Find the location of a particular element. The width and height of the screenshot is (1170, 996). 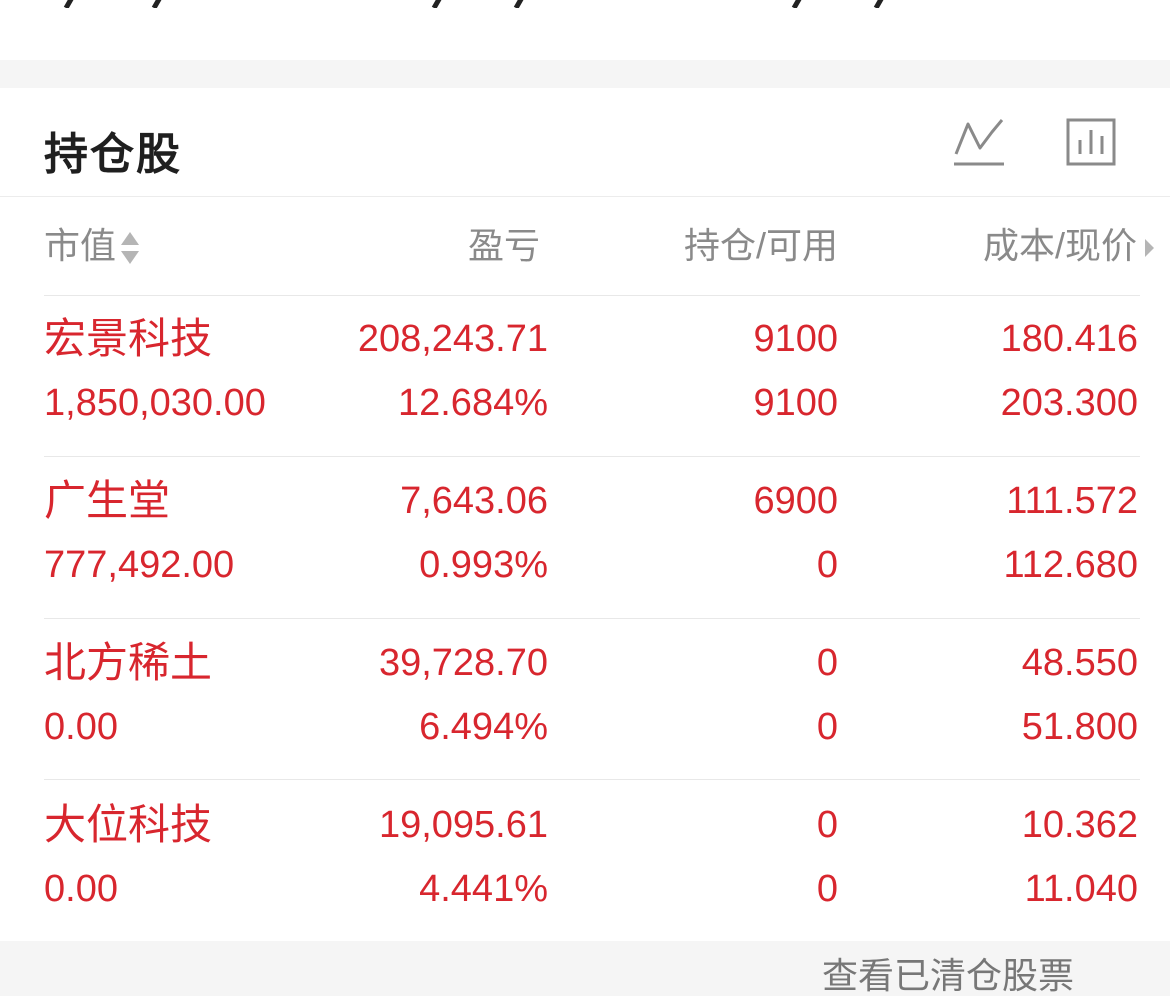

profit-loss-percent: 4.441% is located at coordinates (483, 889).